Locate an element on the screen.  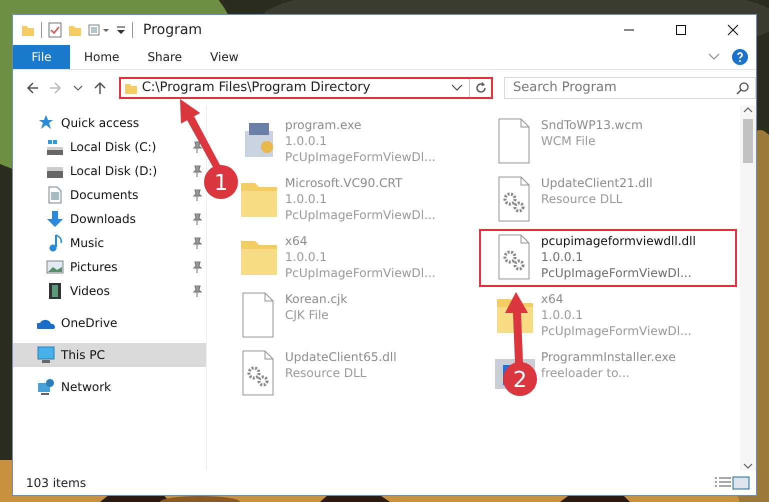
ribbon-tab: Home is located at coordinates (102, 57).